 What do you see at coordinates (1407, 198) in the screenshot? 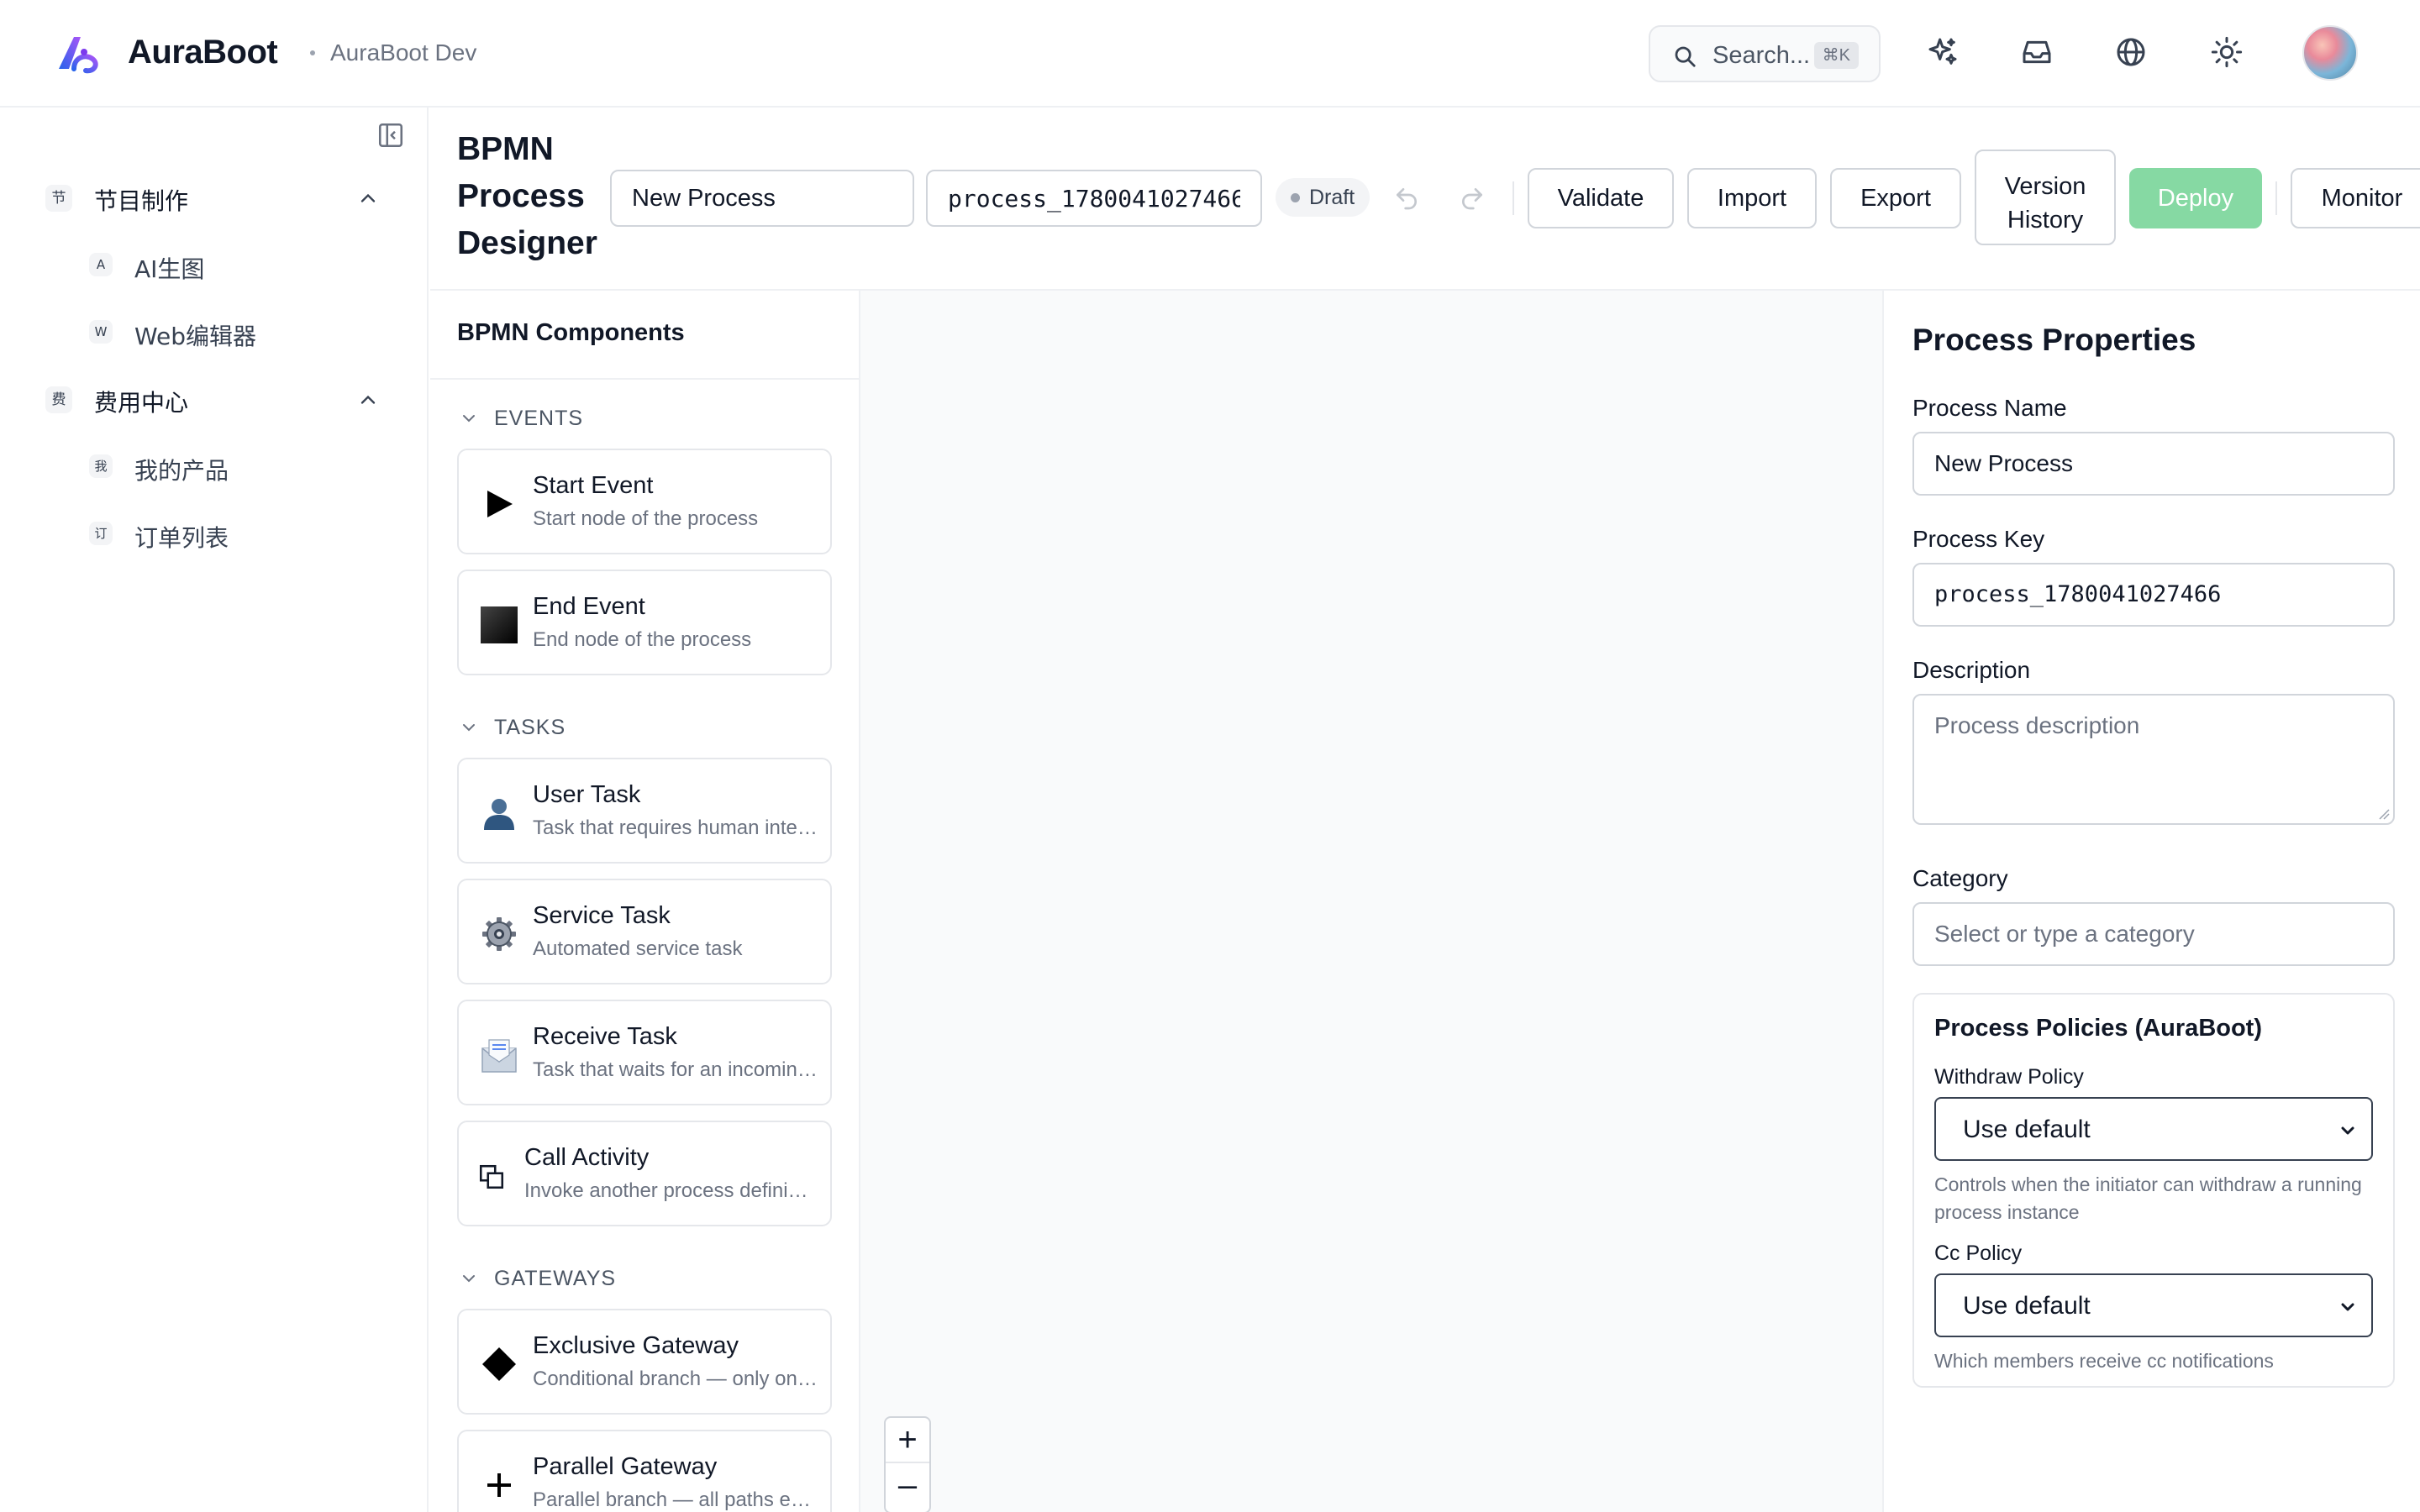
I see `undo-icon` at bounding box center [1407, 198].